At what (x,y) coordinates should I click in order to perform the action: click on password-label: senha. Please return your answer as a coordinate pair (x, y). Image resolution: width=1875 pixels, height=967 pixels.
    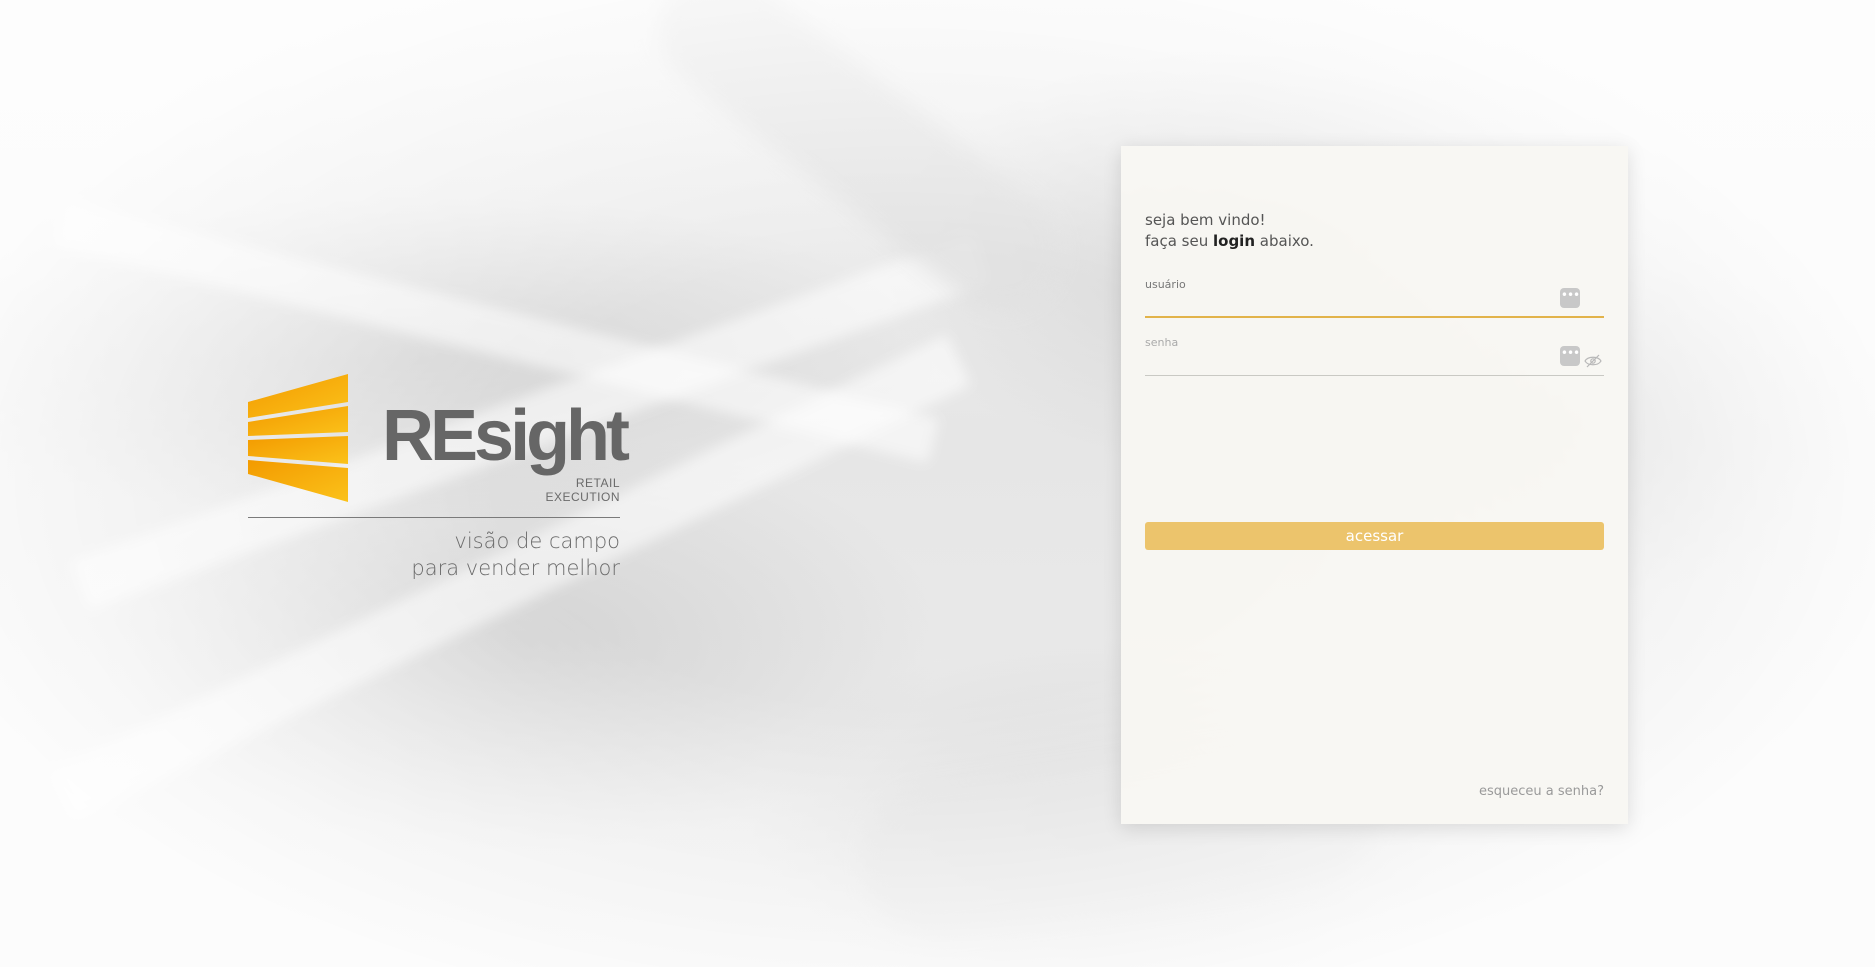
    Looking at the image, I should click on (1162, 342).